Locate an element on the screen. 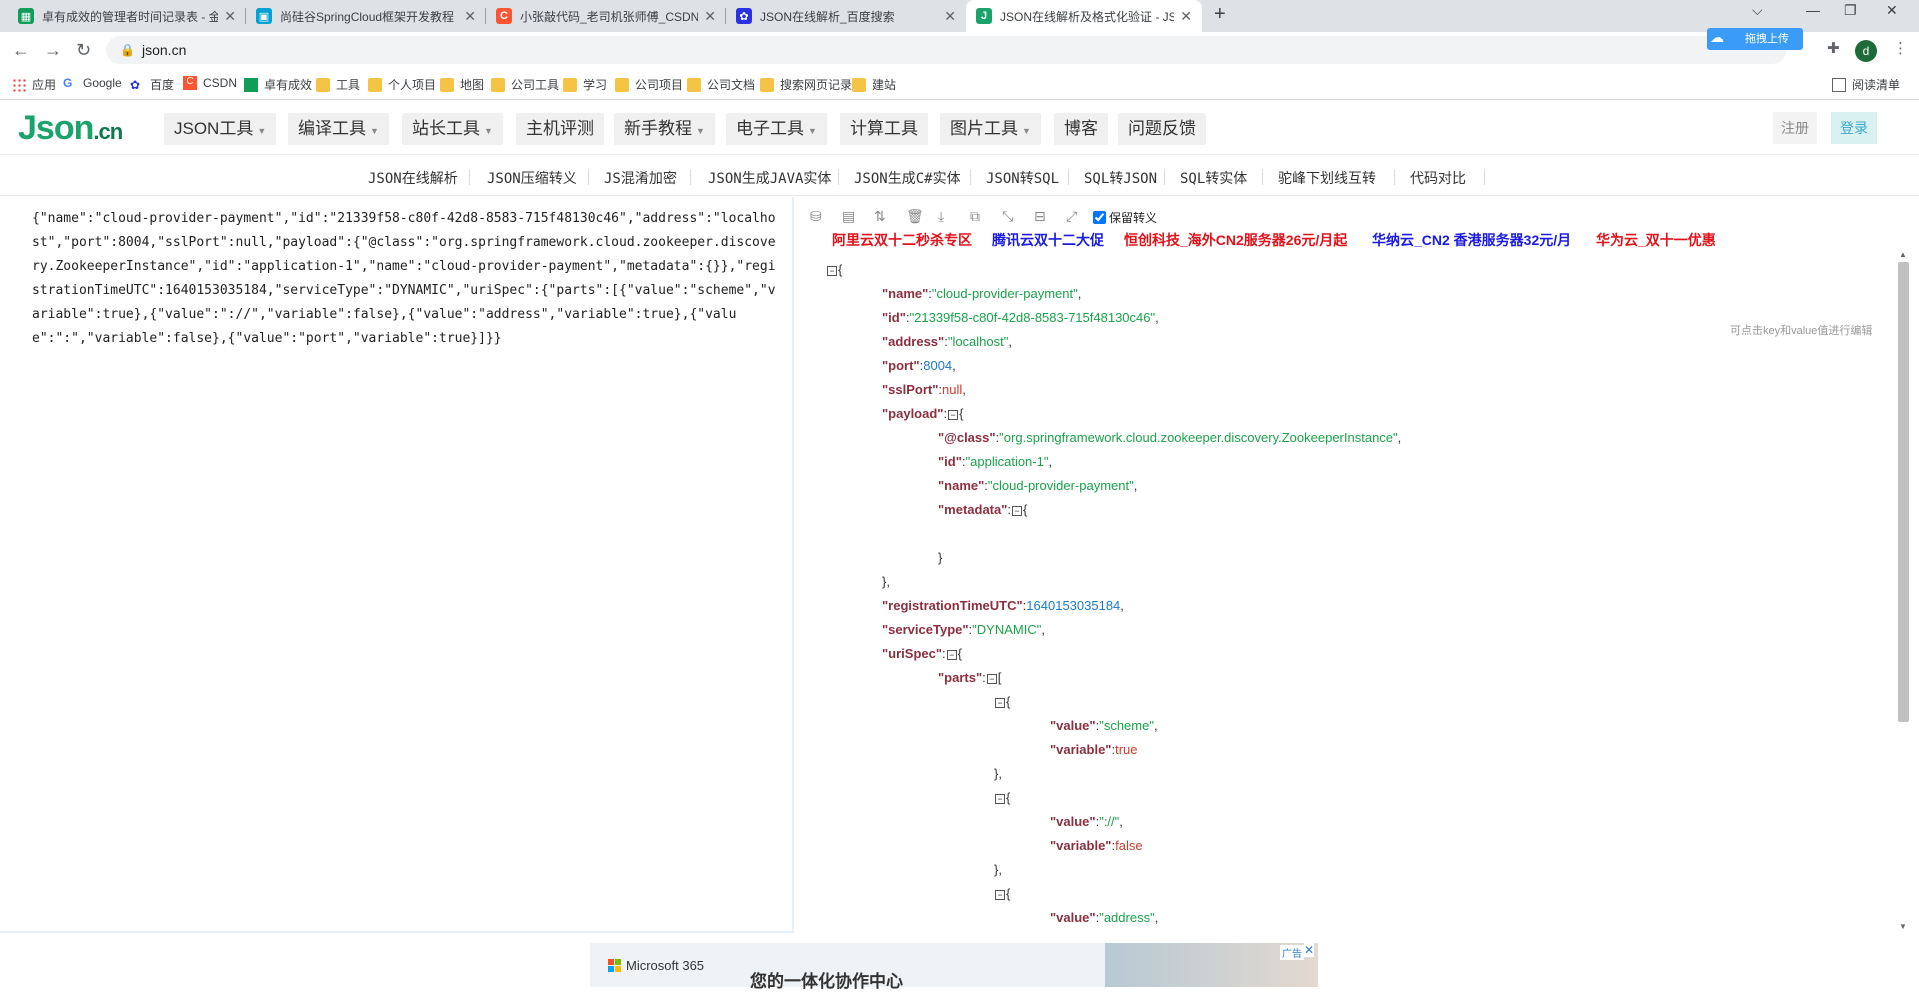 The image size is (1919, 992). ad-link: 恒创科技_海外CN2服务器26元/月起 is located at coordinates (1235, 240).